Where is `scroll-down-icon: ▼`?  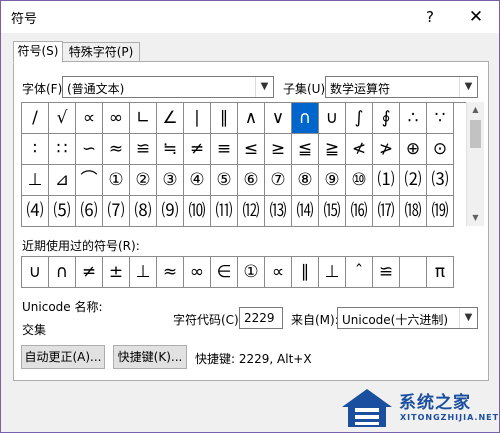 scroll-down-icon: ▼ is located at coordinates (475, 218).